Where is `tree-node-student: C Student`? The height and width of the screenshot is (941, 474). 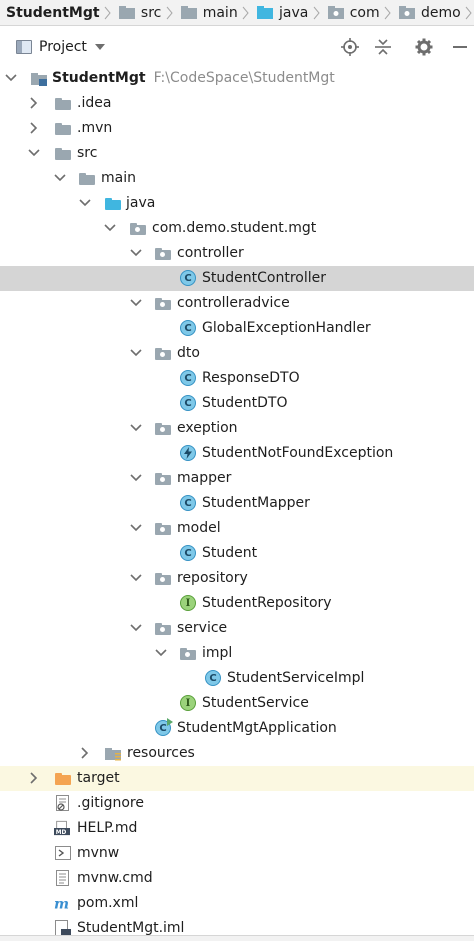
tree-node-student: C Student is located at coordinates (237, 553).